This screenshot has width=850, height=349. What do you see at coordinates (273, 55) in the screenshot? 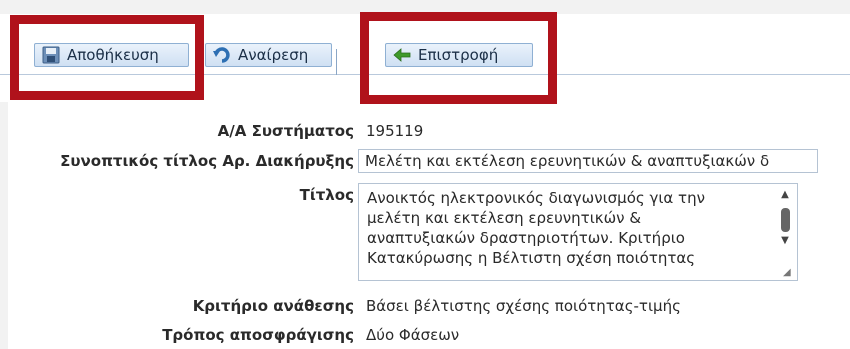
I see `undo-button-label: Αναίρεση` at bounding box center [273, 55].